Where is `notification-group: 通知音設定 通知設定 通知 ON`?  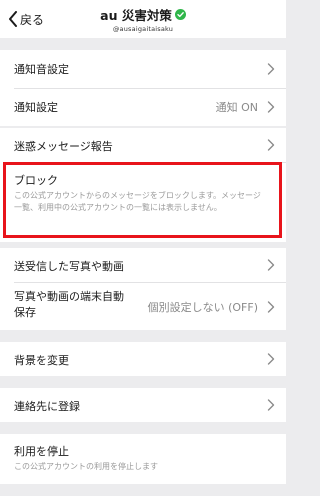
notification-group: 通知音設定 通知設定 通知 ON is located at coordinates (143, 88).